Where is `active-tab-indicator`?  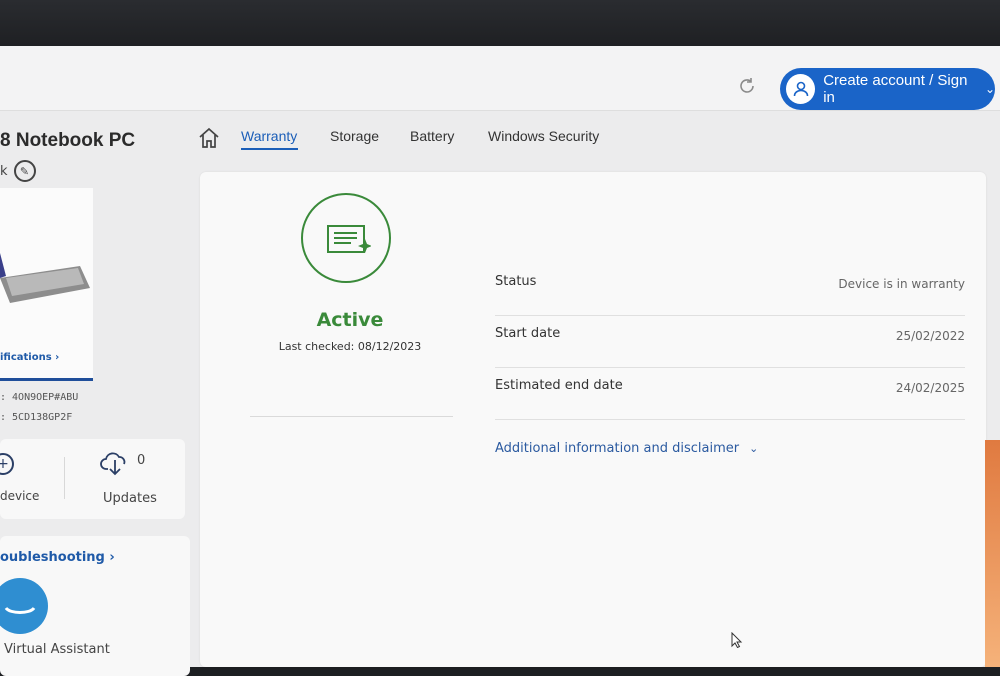
active-tab-indicator is located at coordinates (269, 149).